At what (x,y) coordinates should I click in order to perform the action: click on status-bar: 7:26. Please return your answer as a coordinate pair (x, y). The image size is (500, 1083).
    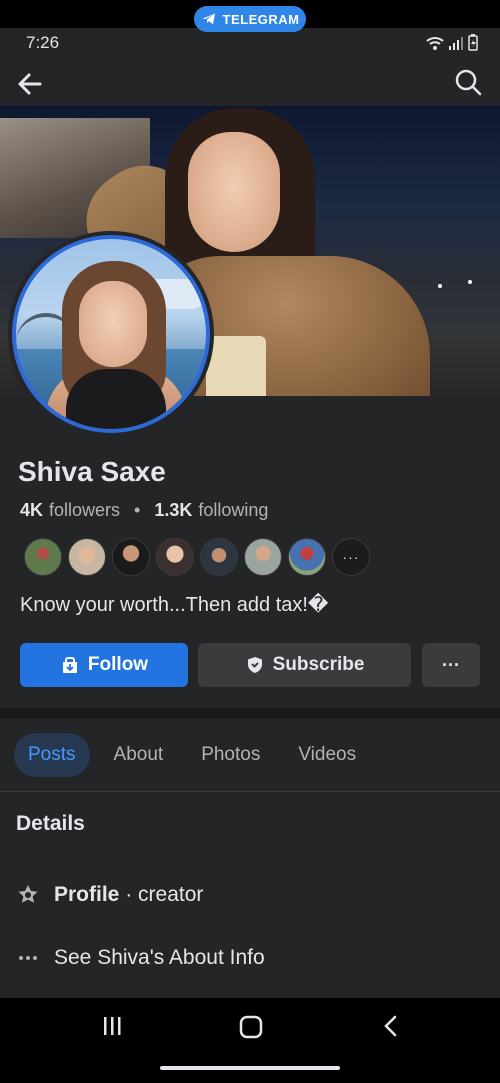
    Looking at the image, I should click on (250, 43).